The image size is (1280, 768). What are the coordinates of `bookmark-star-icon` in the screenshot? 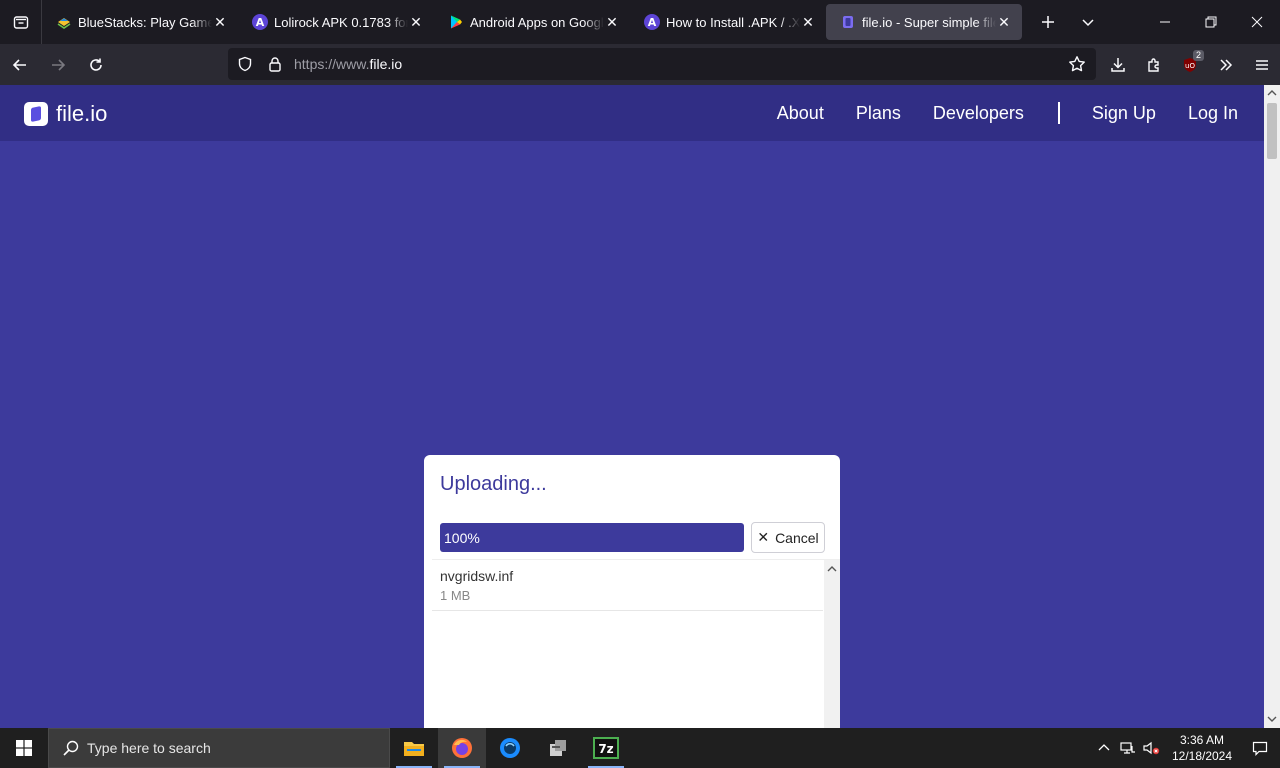 It's located at (1077, 64).